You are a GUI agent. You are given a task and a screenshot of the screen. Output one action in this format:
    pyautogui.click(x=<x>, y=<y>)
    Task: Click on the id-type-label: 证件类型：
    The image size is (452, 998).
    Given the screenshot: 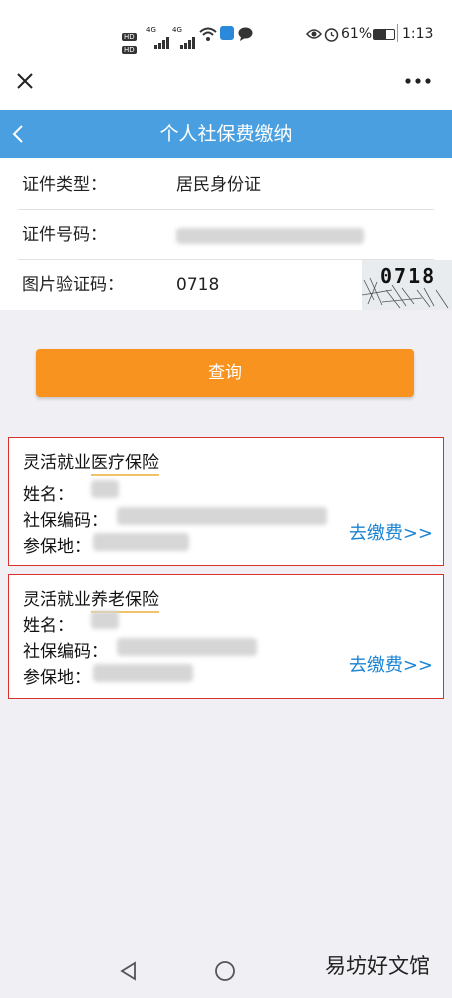 What is the action you would take?
    pyautogui.click(x=64, y=185)
    